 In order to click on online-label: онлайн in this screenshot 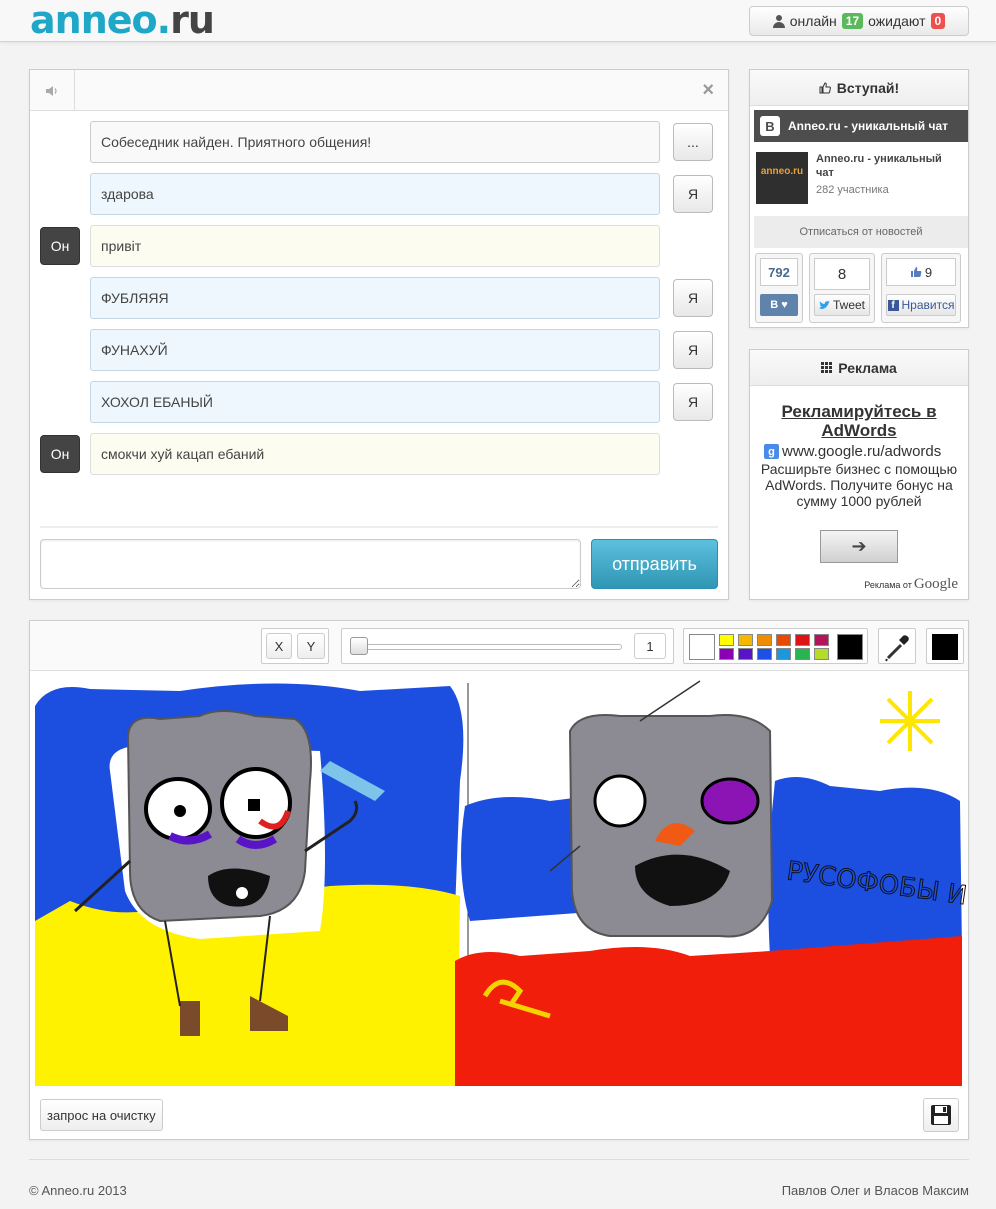, I will do `click(813, 21)`.